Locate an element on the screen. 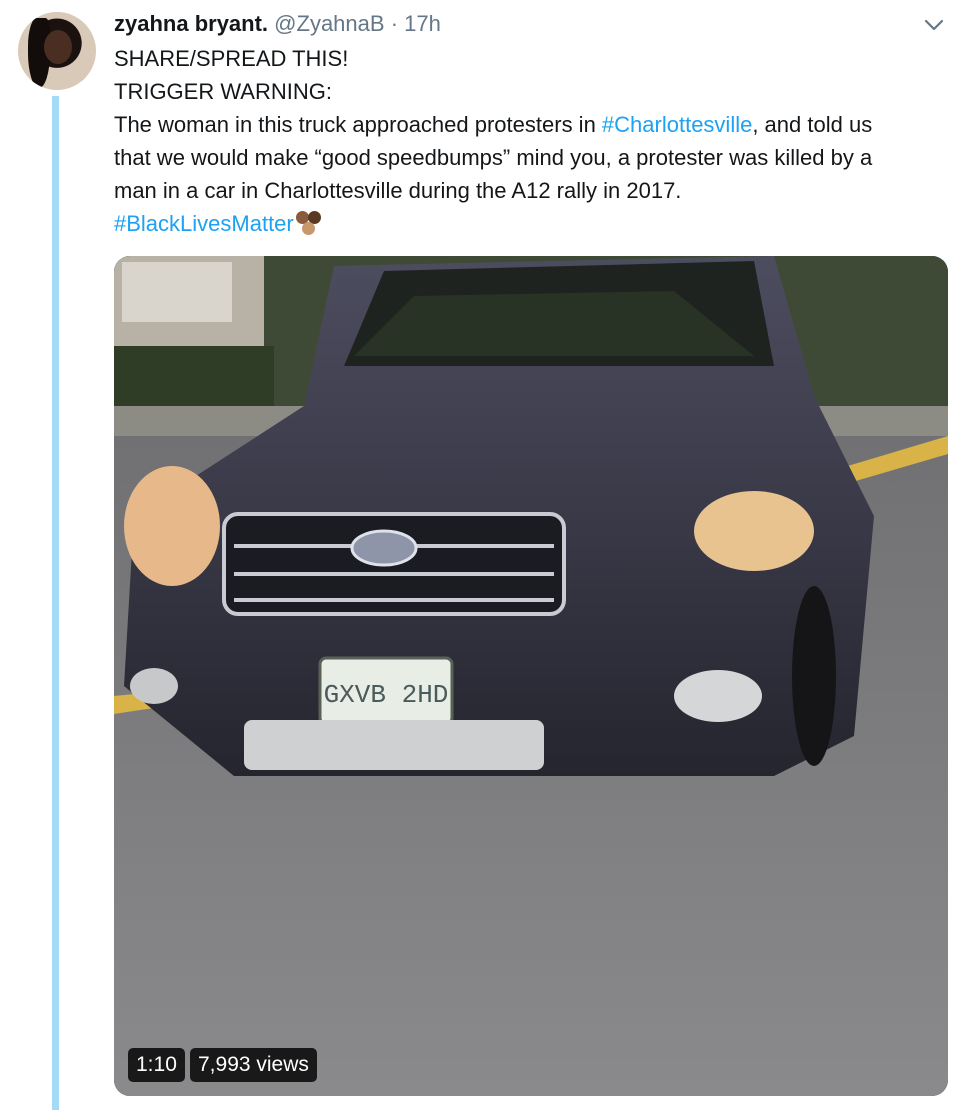 This screenshot has height=1110, width=980. avatar is located at coordinates (57, 51).